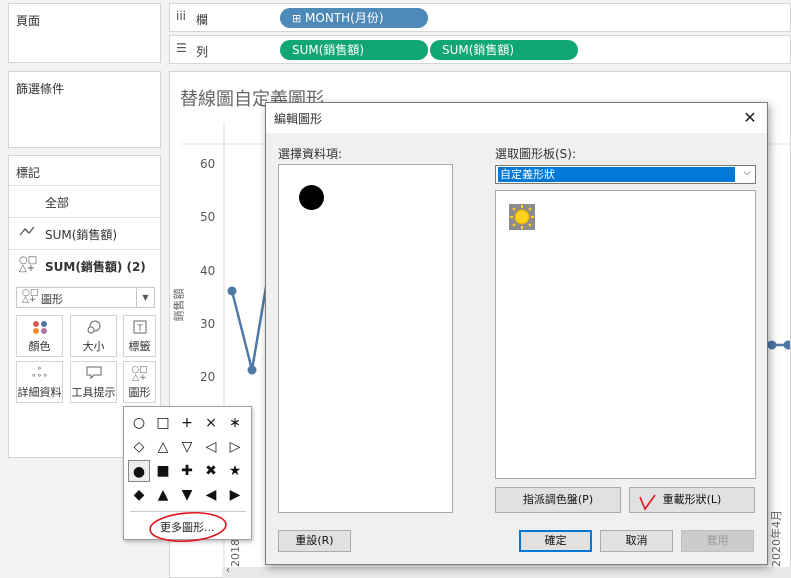  Describe the element at coordinates (163, 423) in the screenshot. I see `square-shape-icon: □` at that location.